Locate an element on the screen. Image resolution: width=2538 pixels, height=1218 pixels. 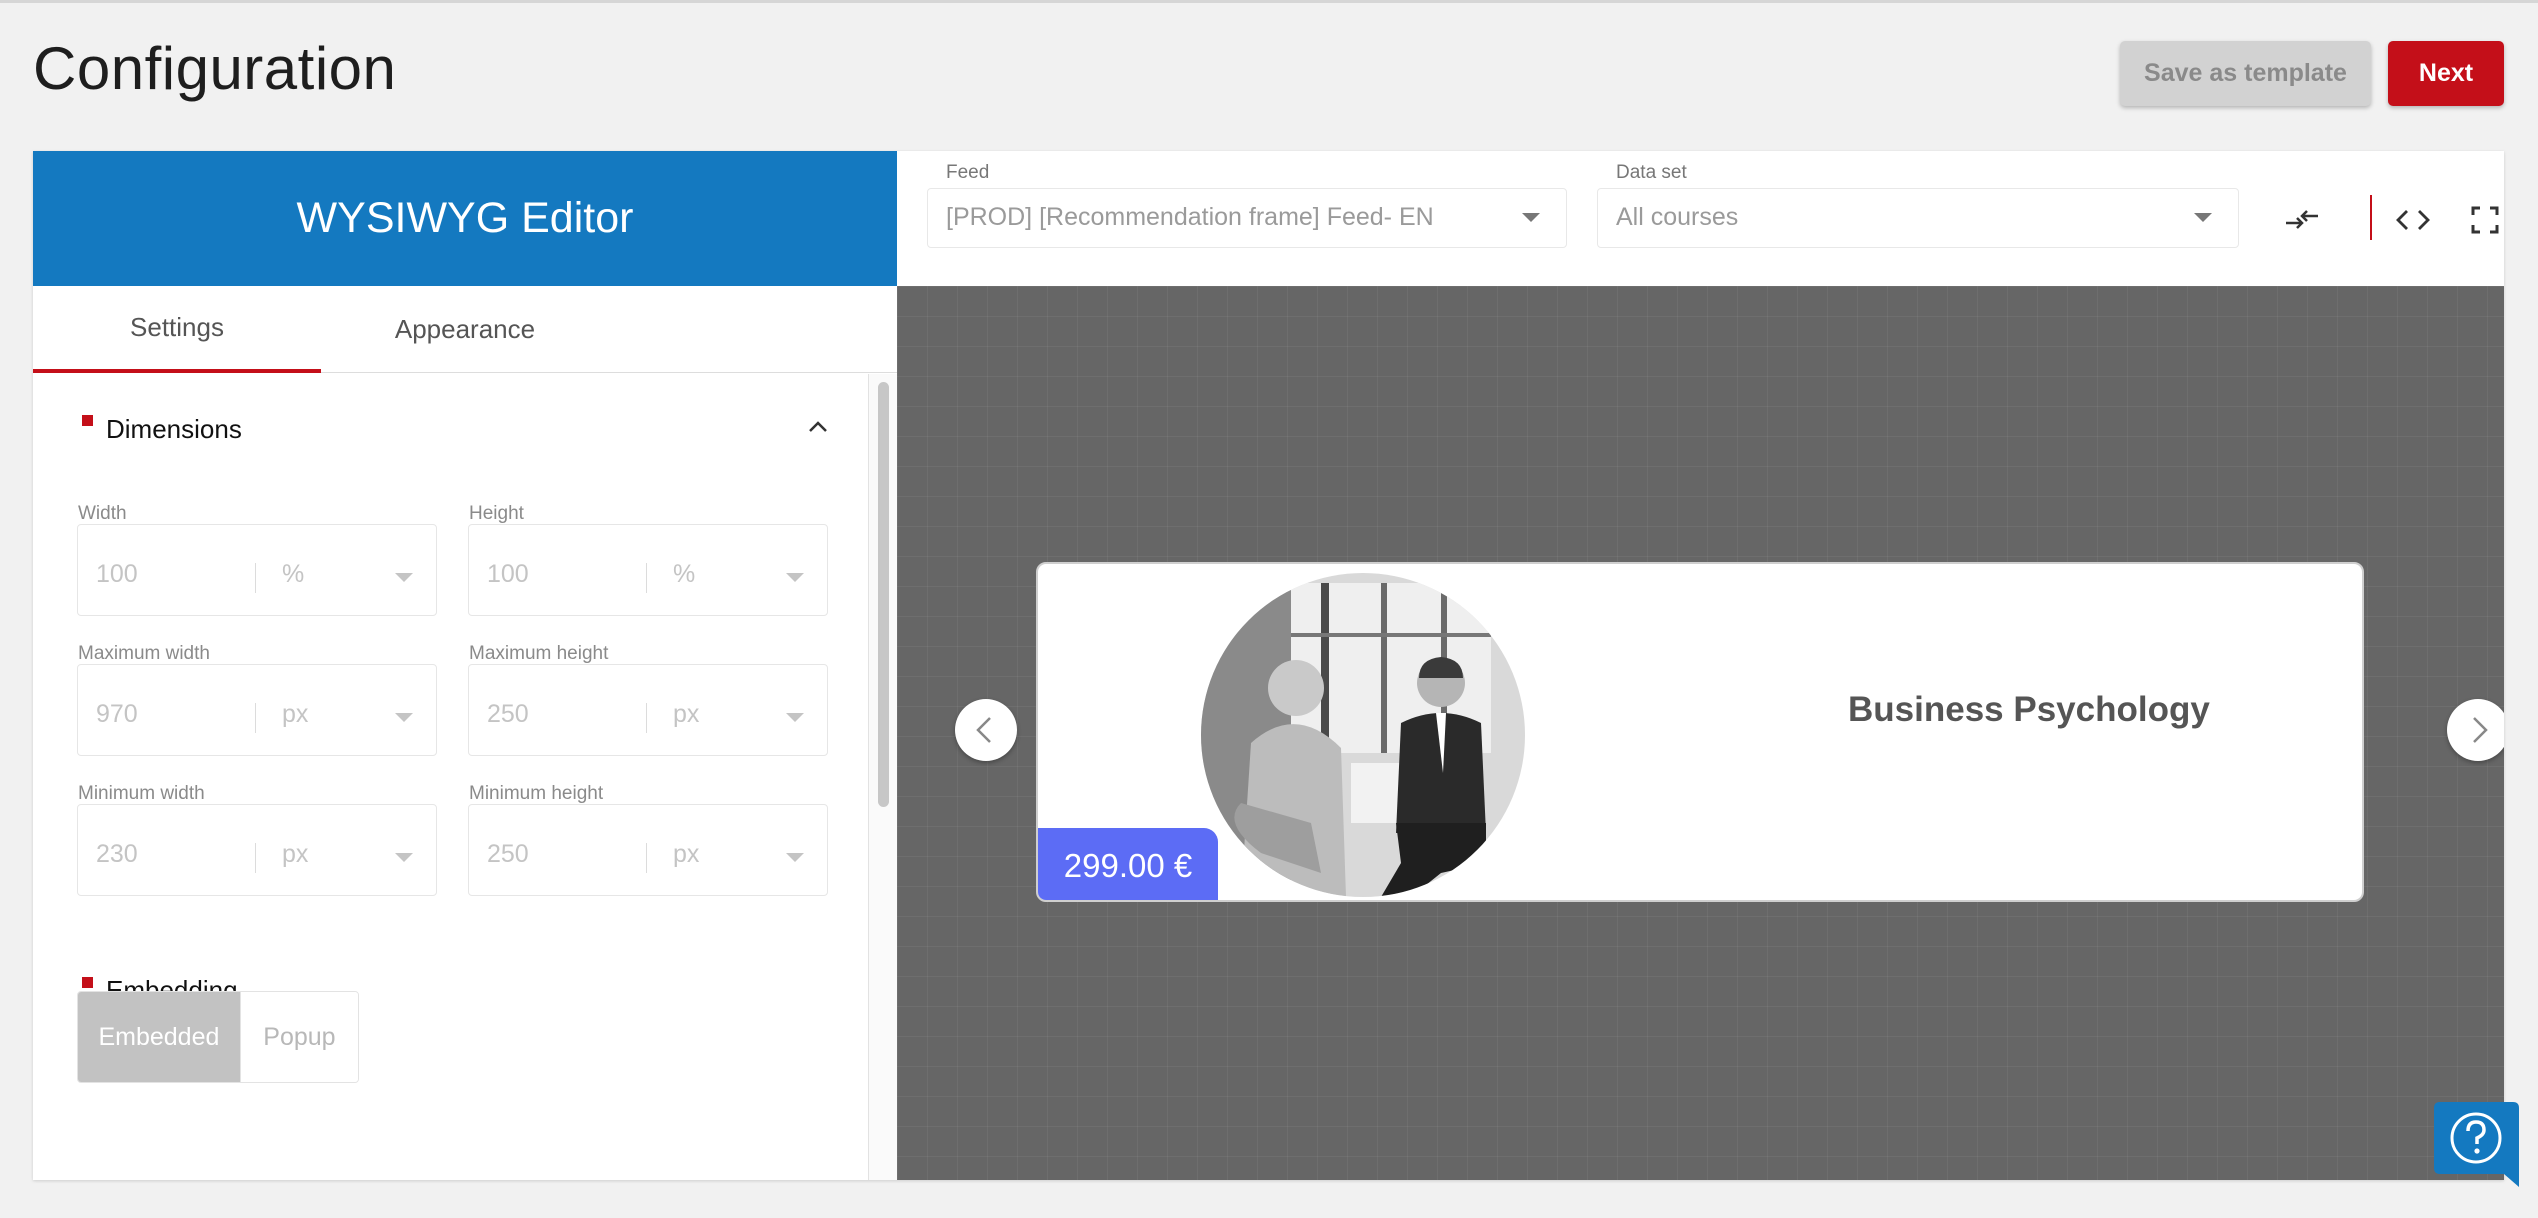
width-field: Width 100 % is located at coordinates (257, 559).